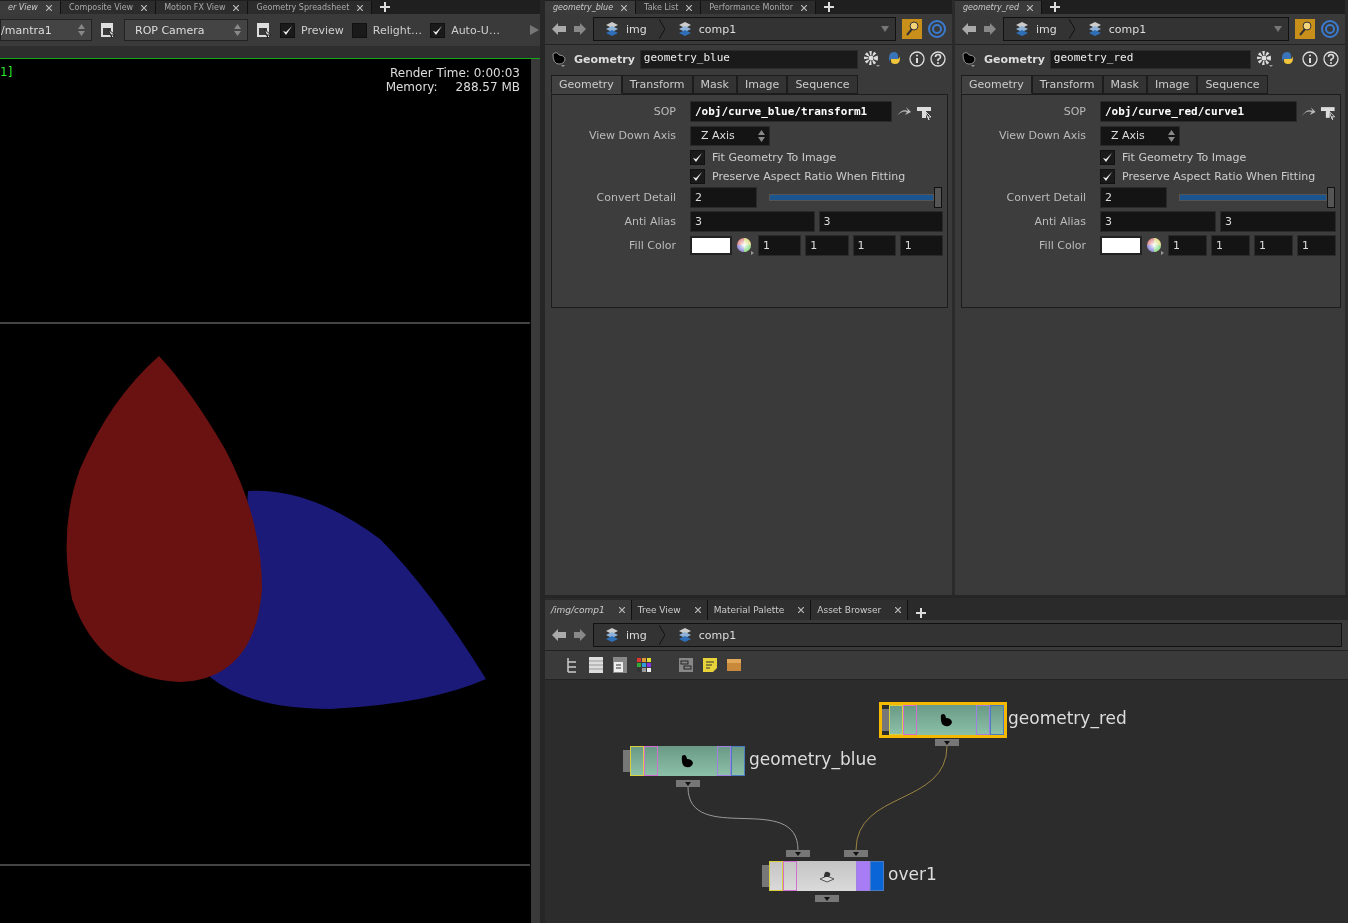 The width and height of the screenshot is (1348, 923). Describe the element at coordinates (591, 7) in the screenshot. I see `pane-tab: geometry_blue` at that location.